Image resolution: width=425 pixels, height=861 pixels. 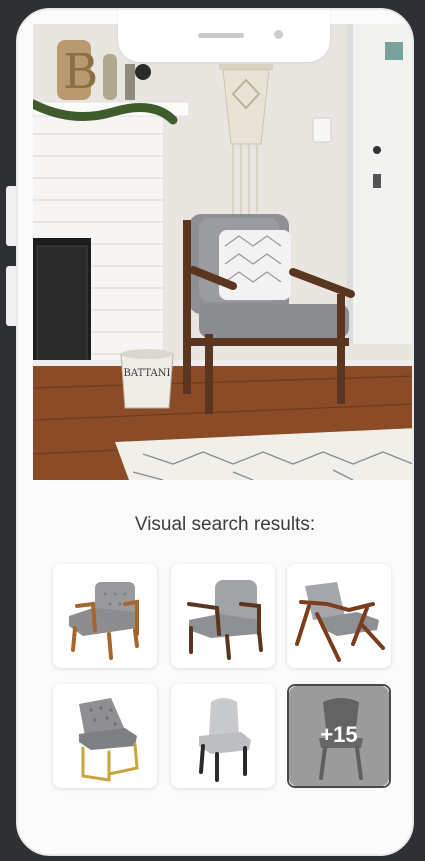 I want to click on results-title: Visual search results:, so click(x=225, y=524).